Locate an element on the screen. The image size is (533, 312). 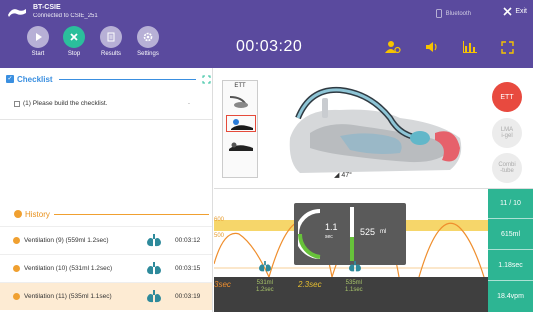
average-volume: 615ml is located at coordinates (510, 235).